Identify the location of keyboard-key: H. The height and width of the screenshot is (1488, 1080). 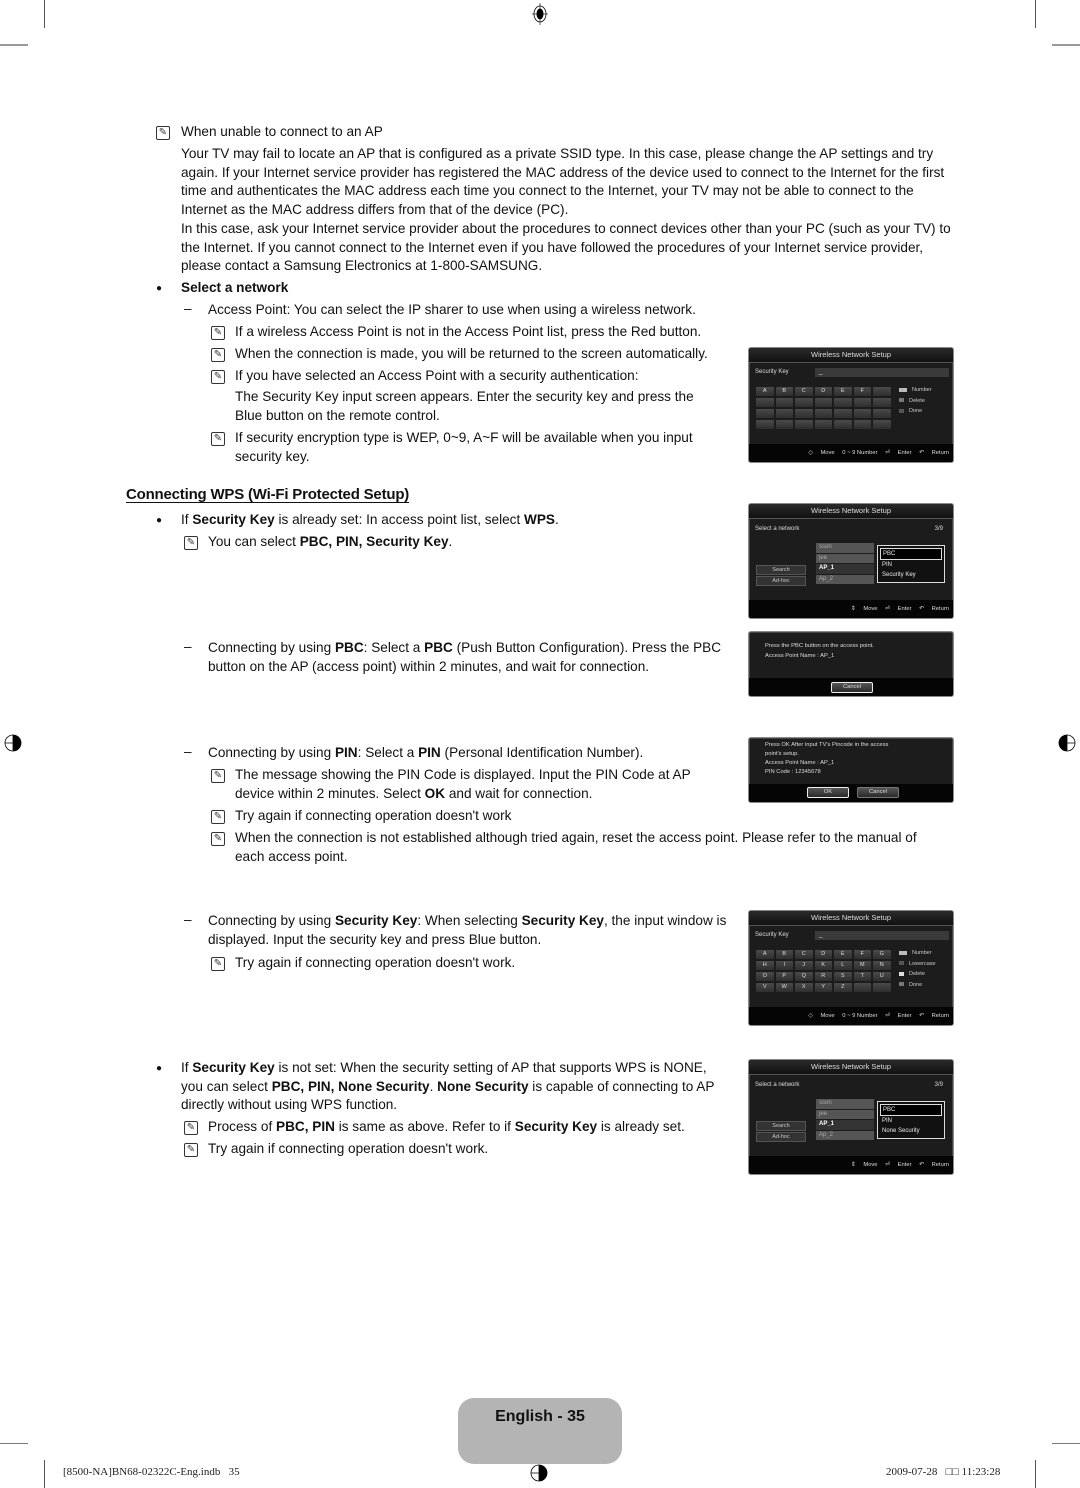
(765, 965).